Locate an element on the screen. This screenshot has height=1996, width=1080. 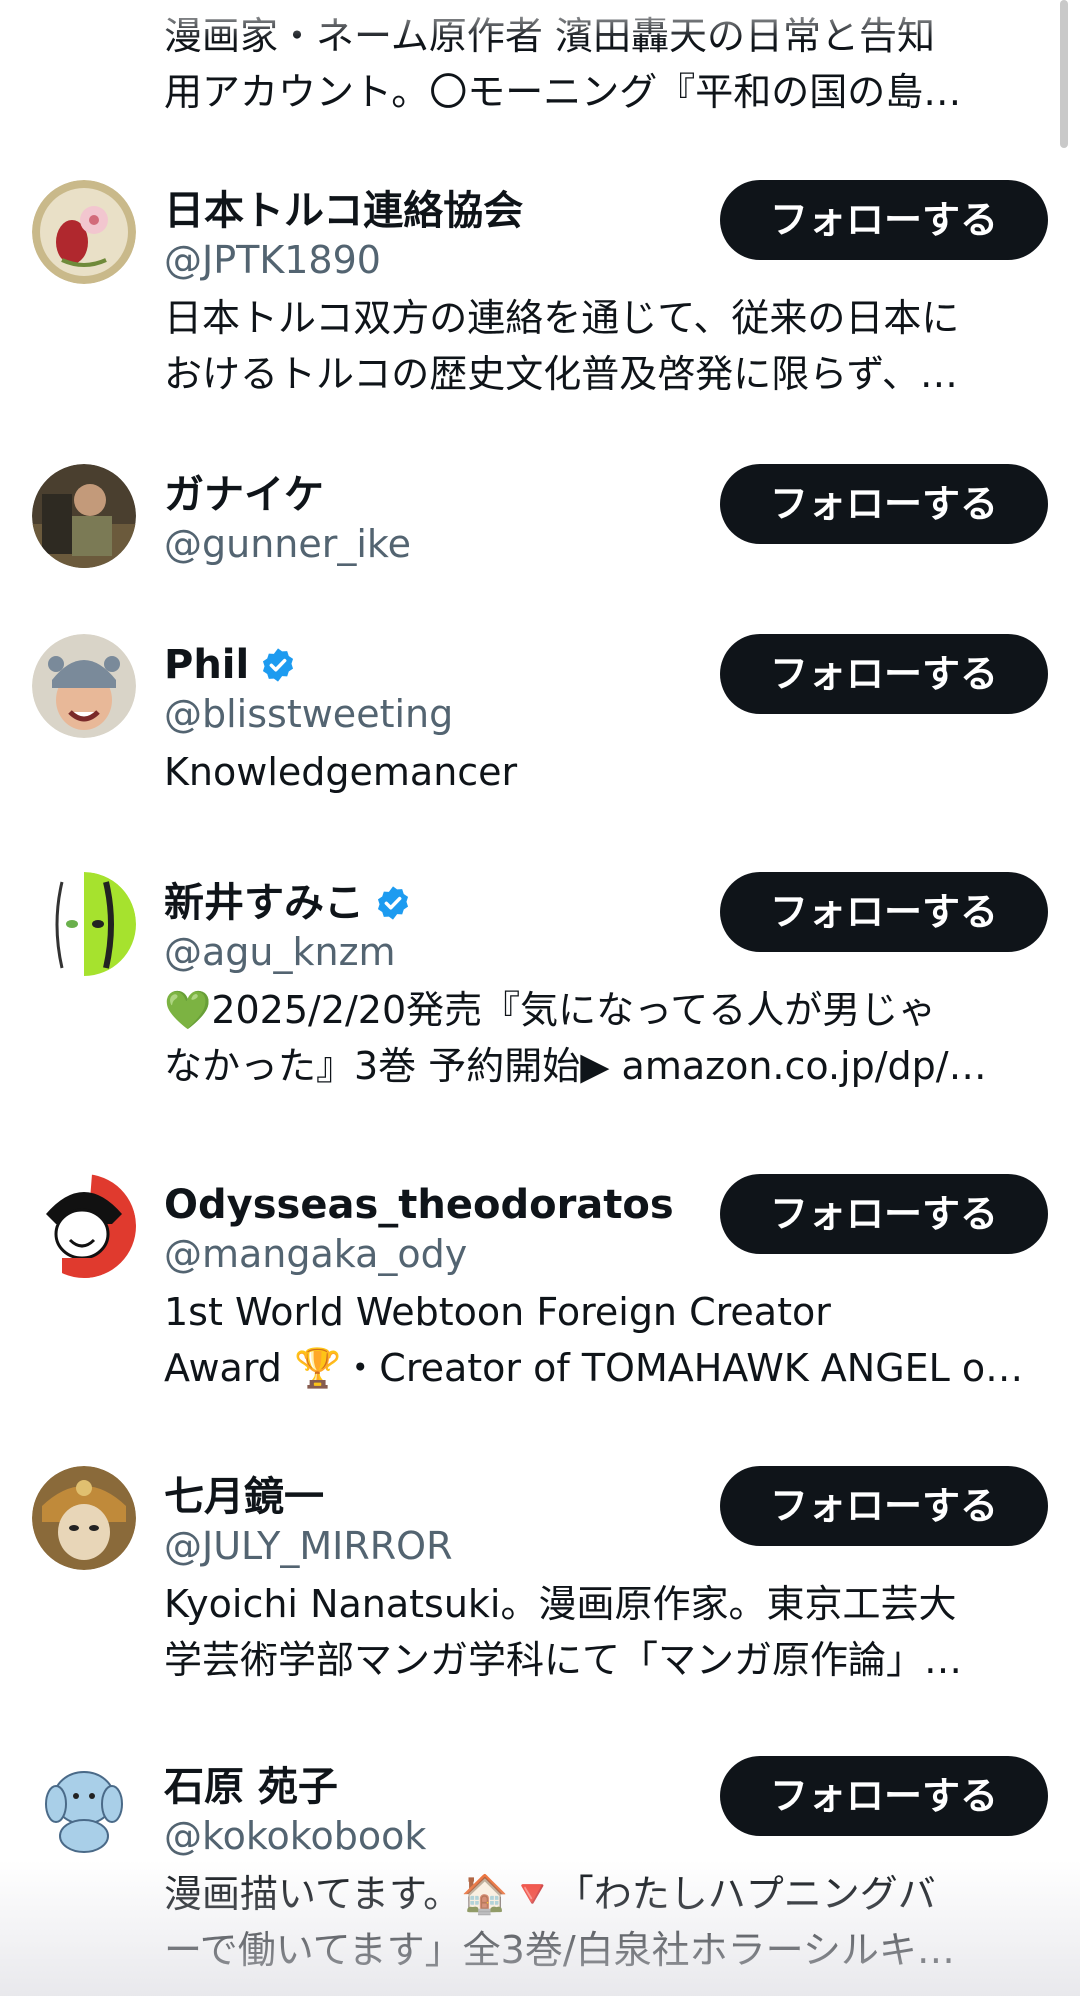
user-handle: @JULY_MIRROR is located at coordinates (308, 1546).